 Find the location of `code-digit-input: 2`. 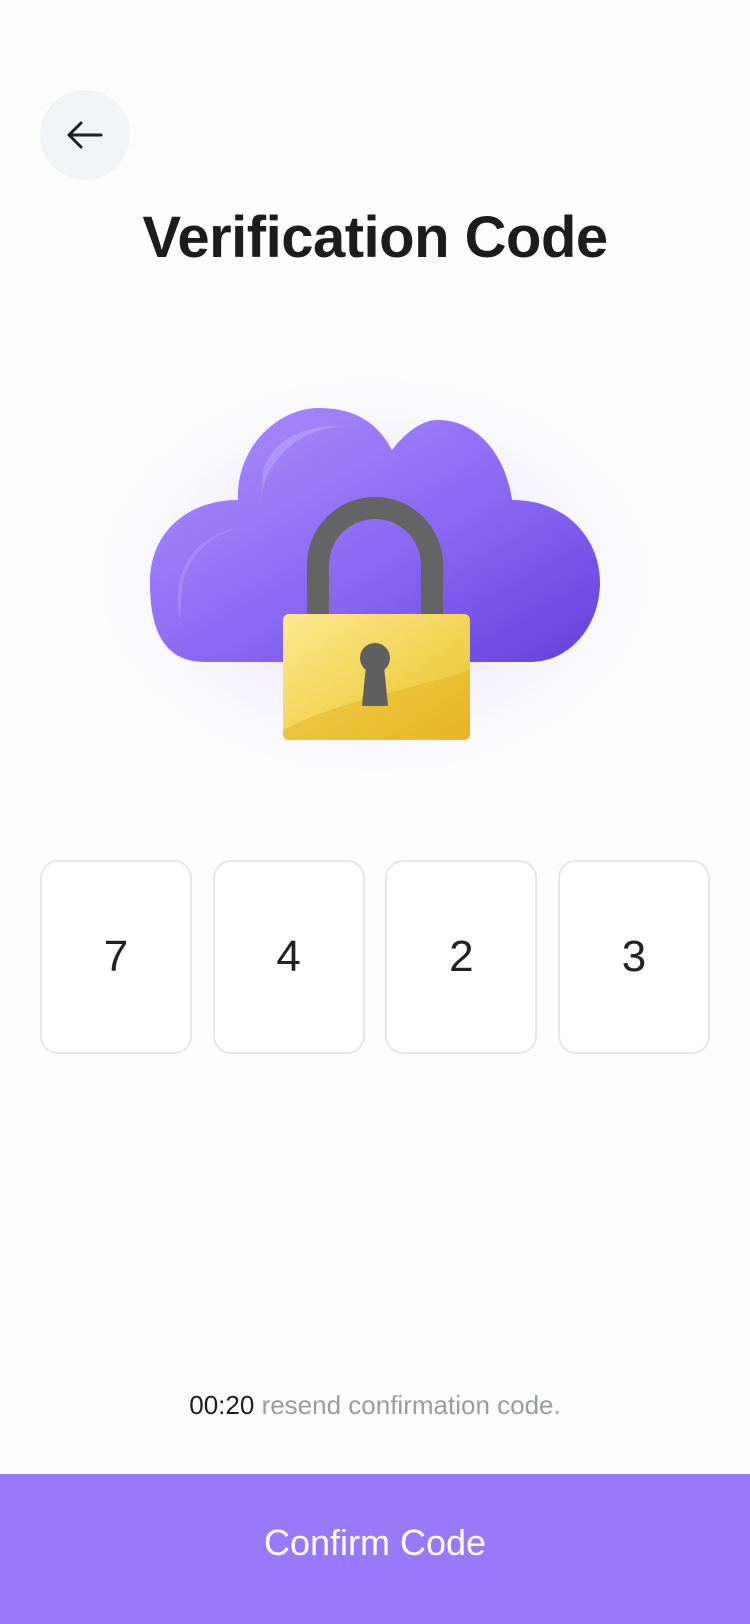

code-digit-input: 2 is located at coordinates (461, 957).